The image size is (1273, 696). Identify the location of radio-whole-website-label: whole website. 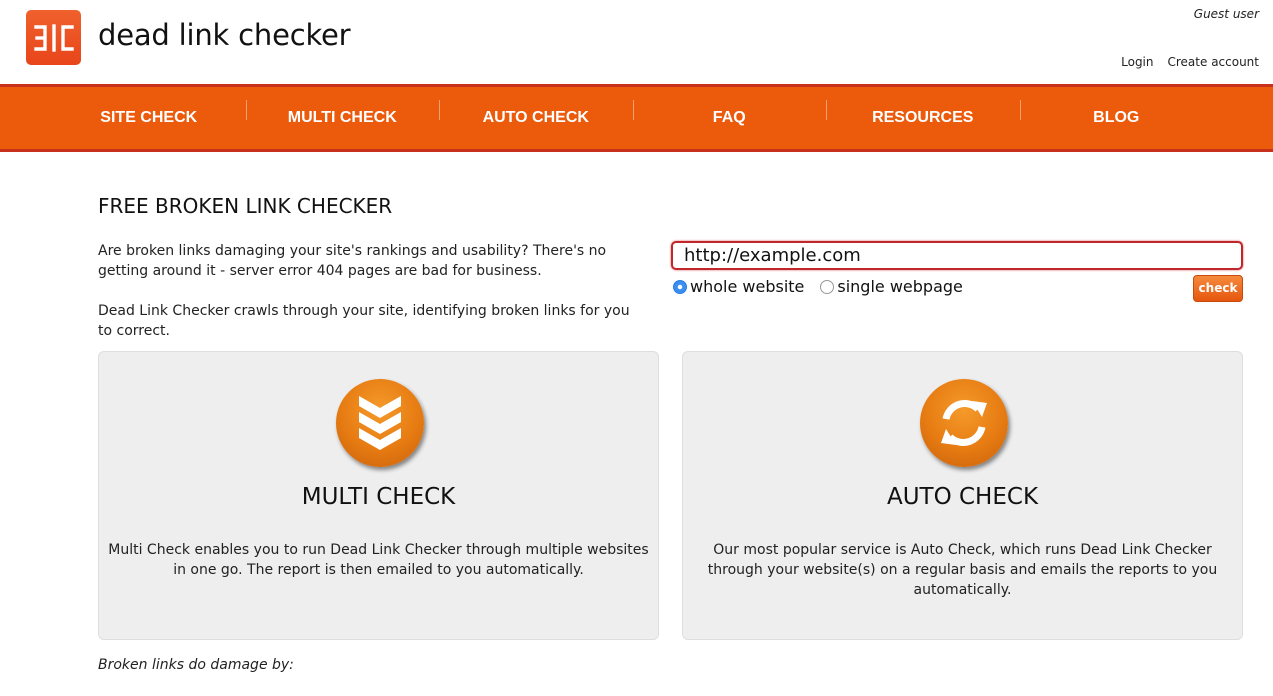
(747, 286).